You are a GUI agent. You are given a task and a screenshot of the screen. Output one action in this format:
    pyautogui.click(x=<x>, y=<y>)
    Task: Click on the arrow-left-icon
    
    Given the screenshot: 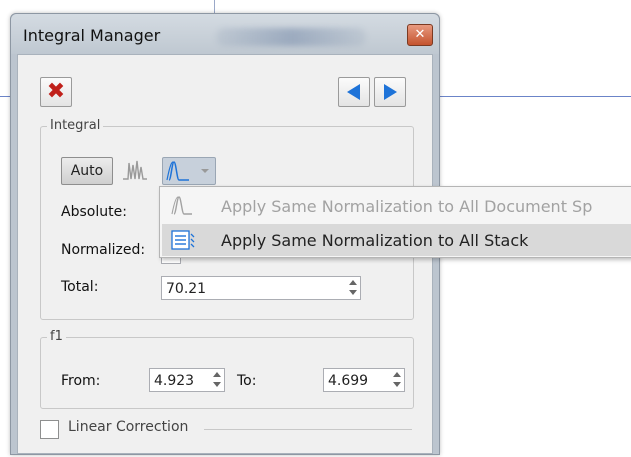 What is the action you would take?
    pyautogui.click(x=353, y=92)
    